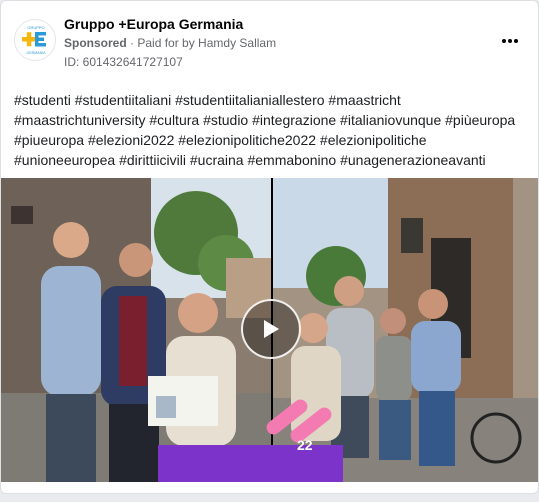 This screenshot has height=502, width=539. What do you see at coordinates (35, 27) in the screenshot?
I see `svg-text: GRUPPO` at bounding box center [35, 27].